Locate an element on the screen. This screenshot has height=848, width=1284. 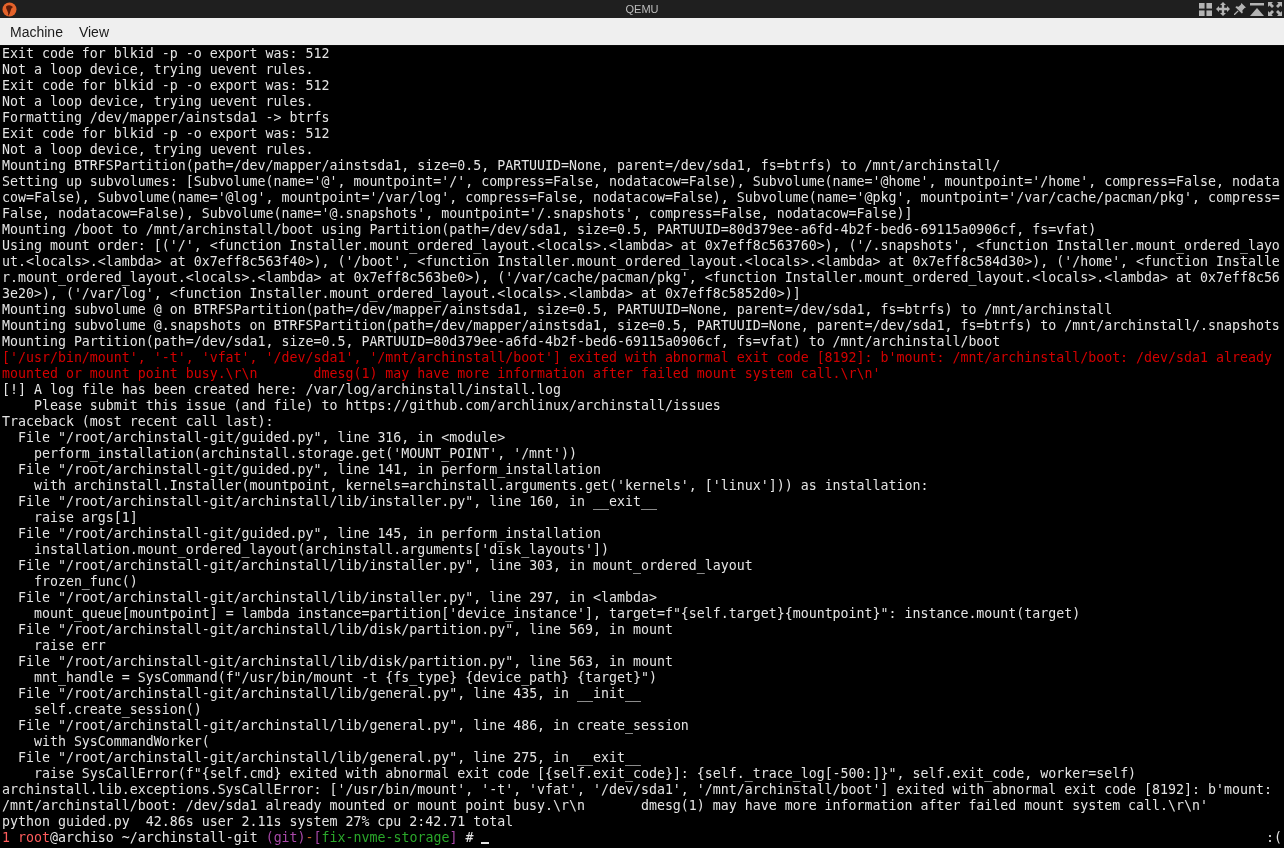
terminal-line: raise err is located at coordinates (69, 645).